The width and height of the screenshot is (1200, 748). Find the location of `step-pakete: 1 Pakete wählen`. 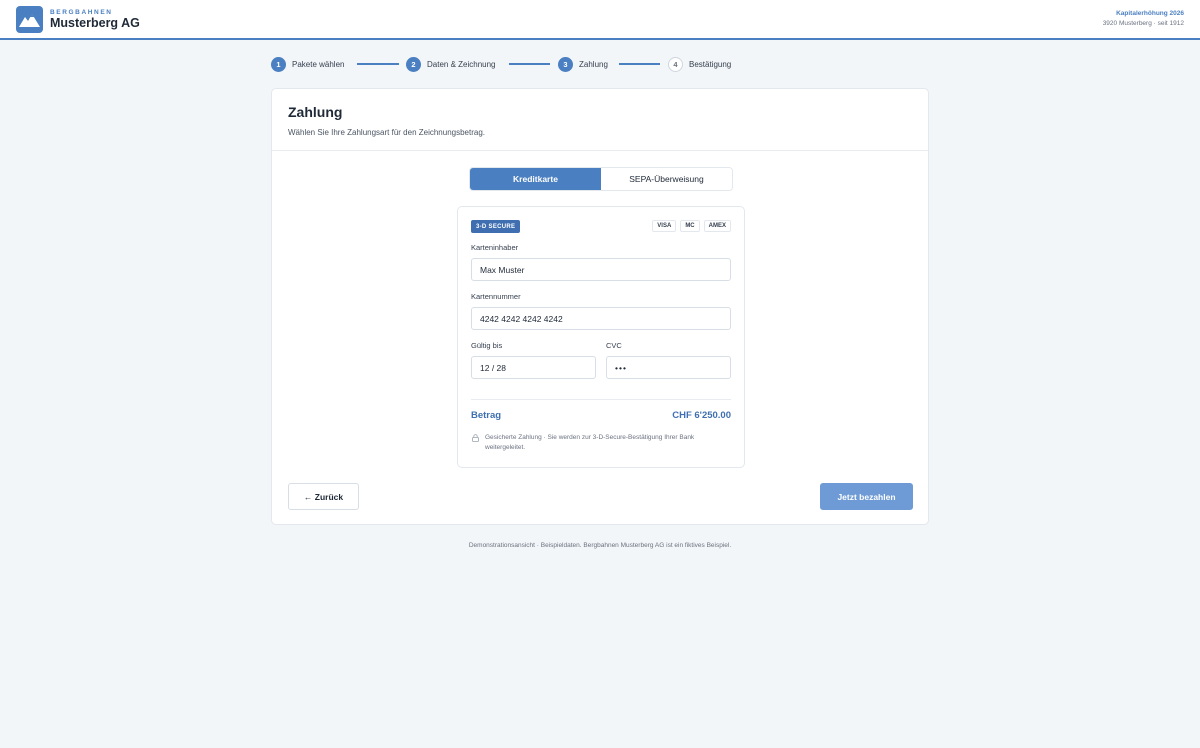

step-pakete: 1 Pakete wählen is located at coordinates (307, 64).